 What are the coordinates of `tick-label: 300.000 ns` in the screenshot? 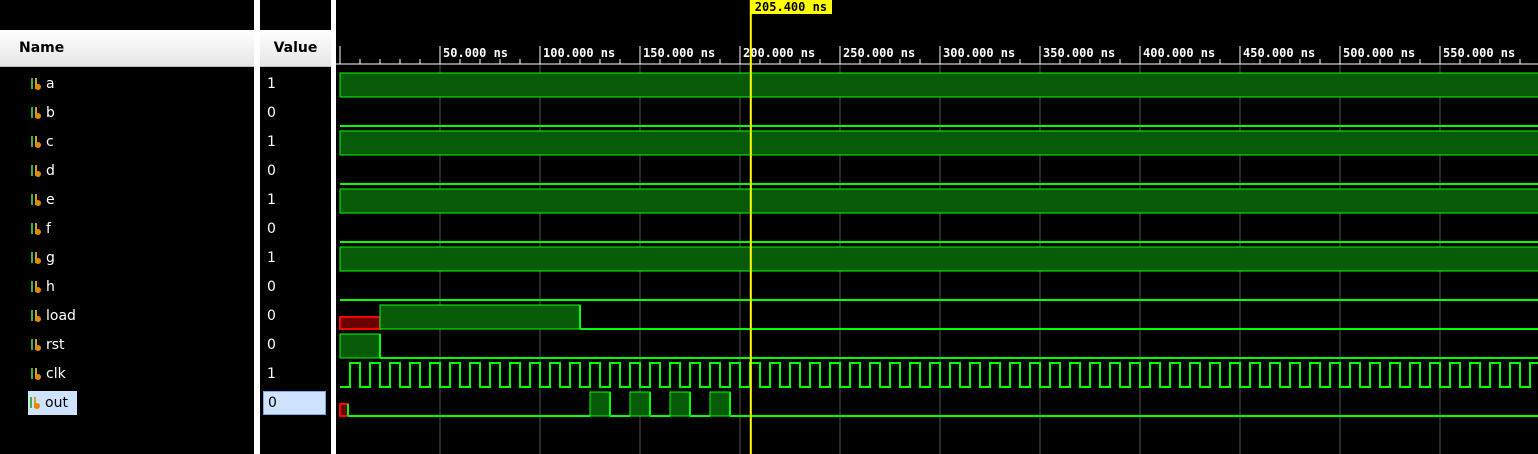 It's located at (979, 53).